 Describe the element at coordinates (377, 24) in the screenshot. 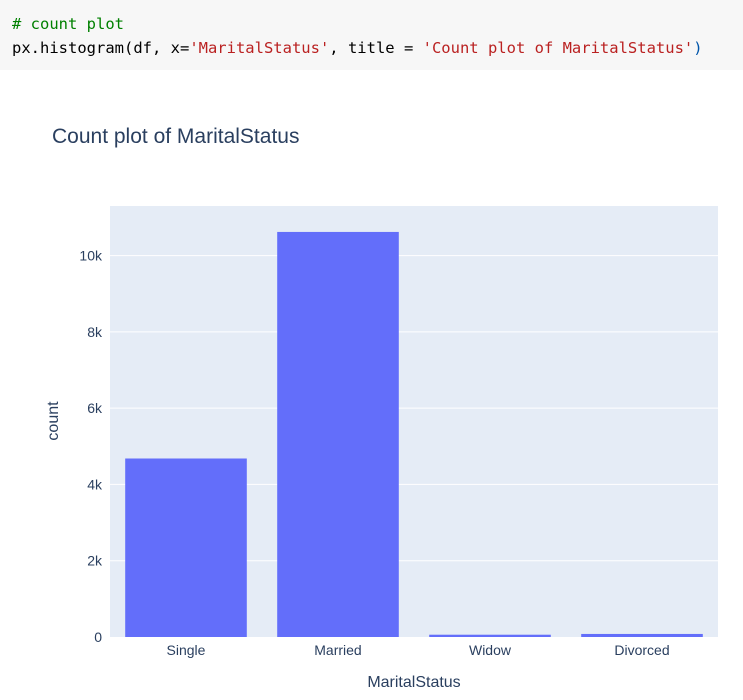

I see `code-comment-line: # count plot` at that location.